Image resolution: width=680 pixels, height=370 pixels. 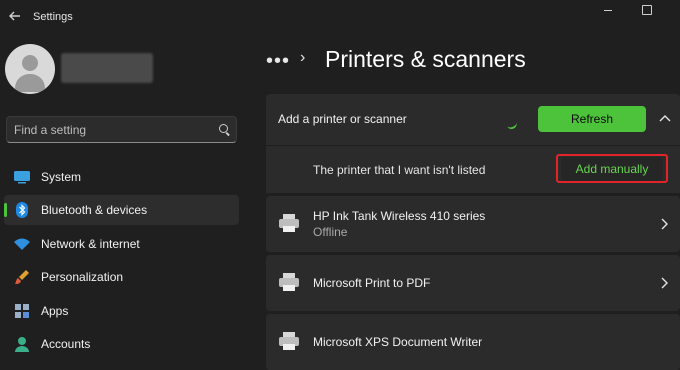 What do you see at coordinates (473, 283) in the screenshot?
I see `printer-item: Microsoft Print to PDF` at bounding box center [473, 283].